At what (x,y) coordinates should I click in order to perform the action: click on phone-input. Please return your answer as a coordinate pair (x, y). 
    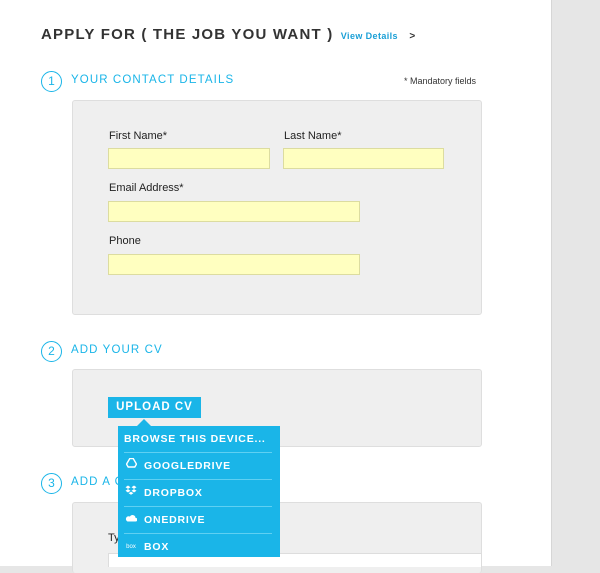
    Looking at the image, I should click on (234, 264).